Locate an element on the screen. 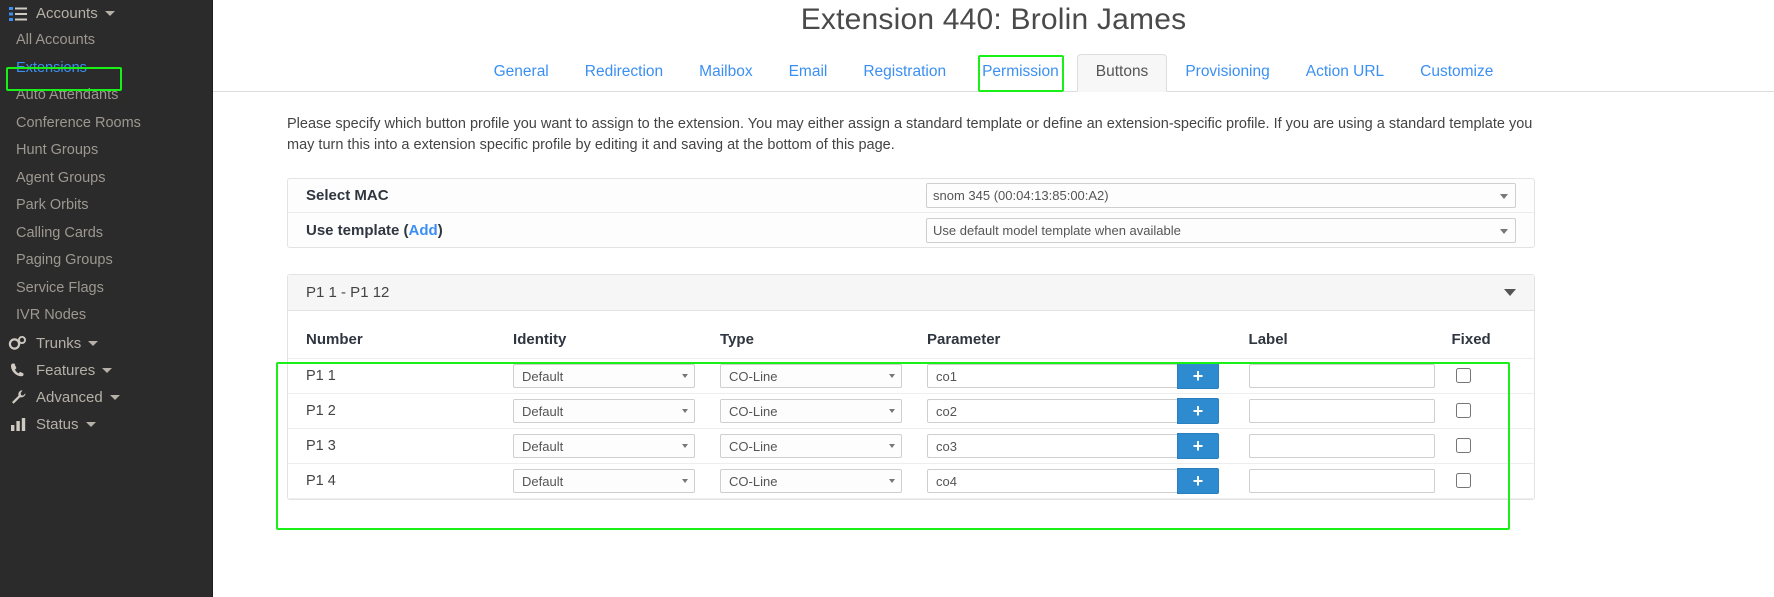 This screenshot has width=1774, height=597. sidebar-item-auto-attendants: Auto Attendants is located at coordinates (106, 96).